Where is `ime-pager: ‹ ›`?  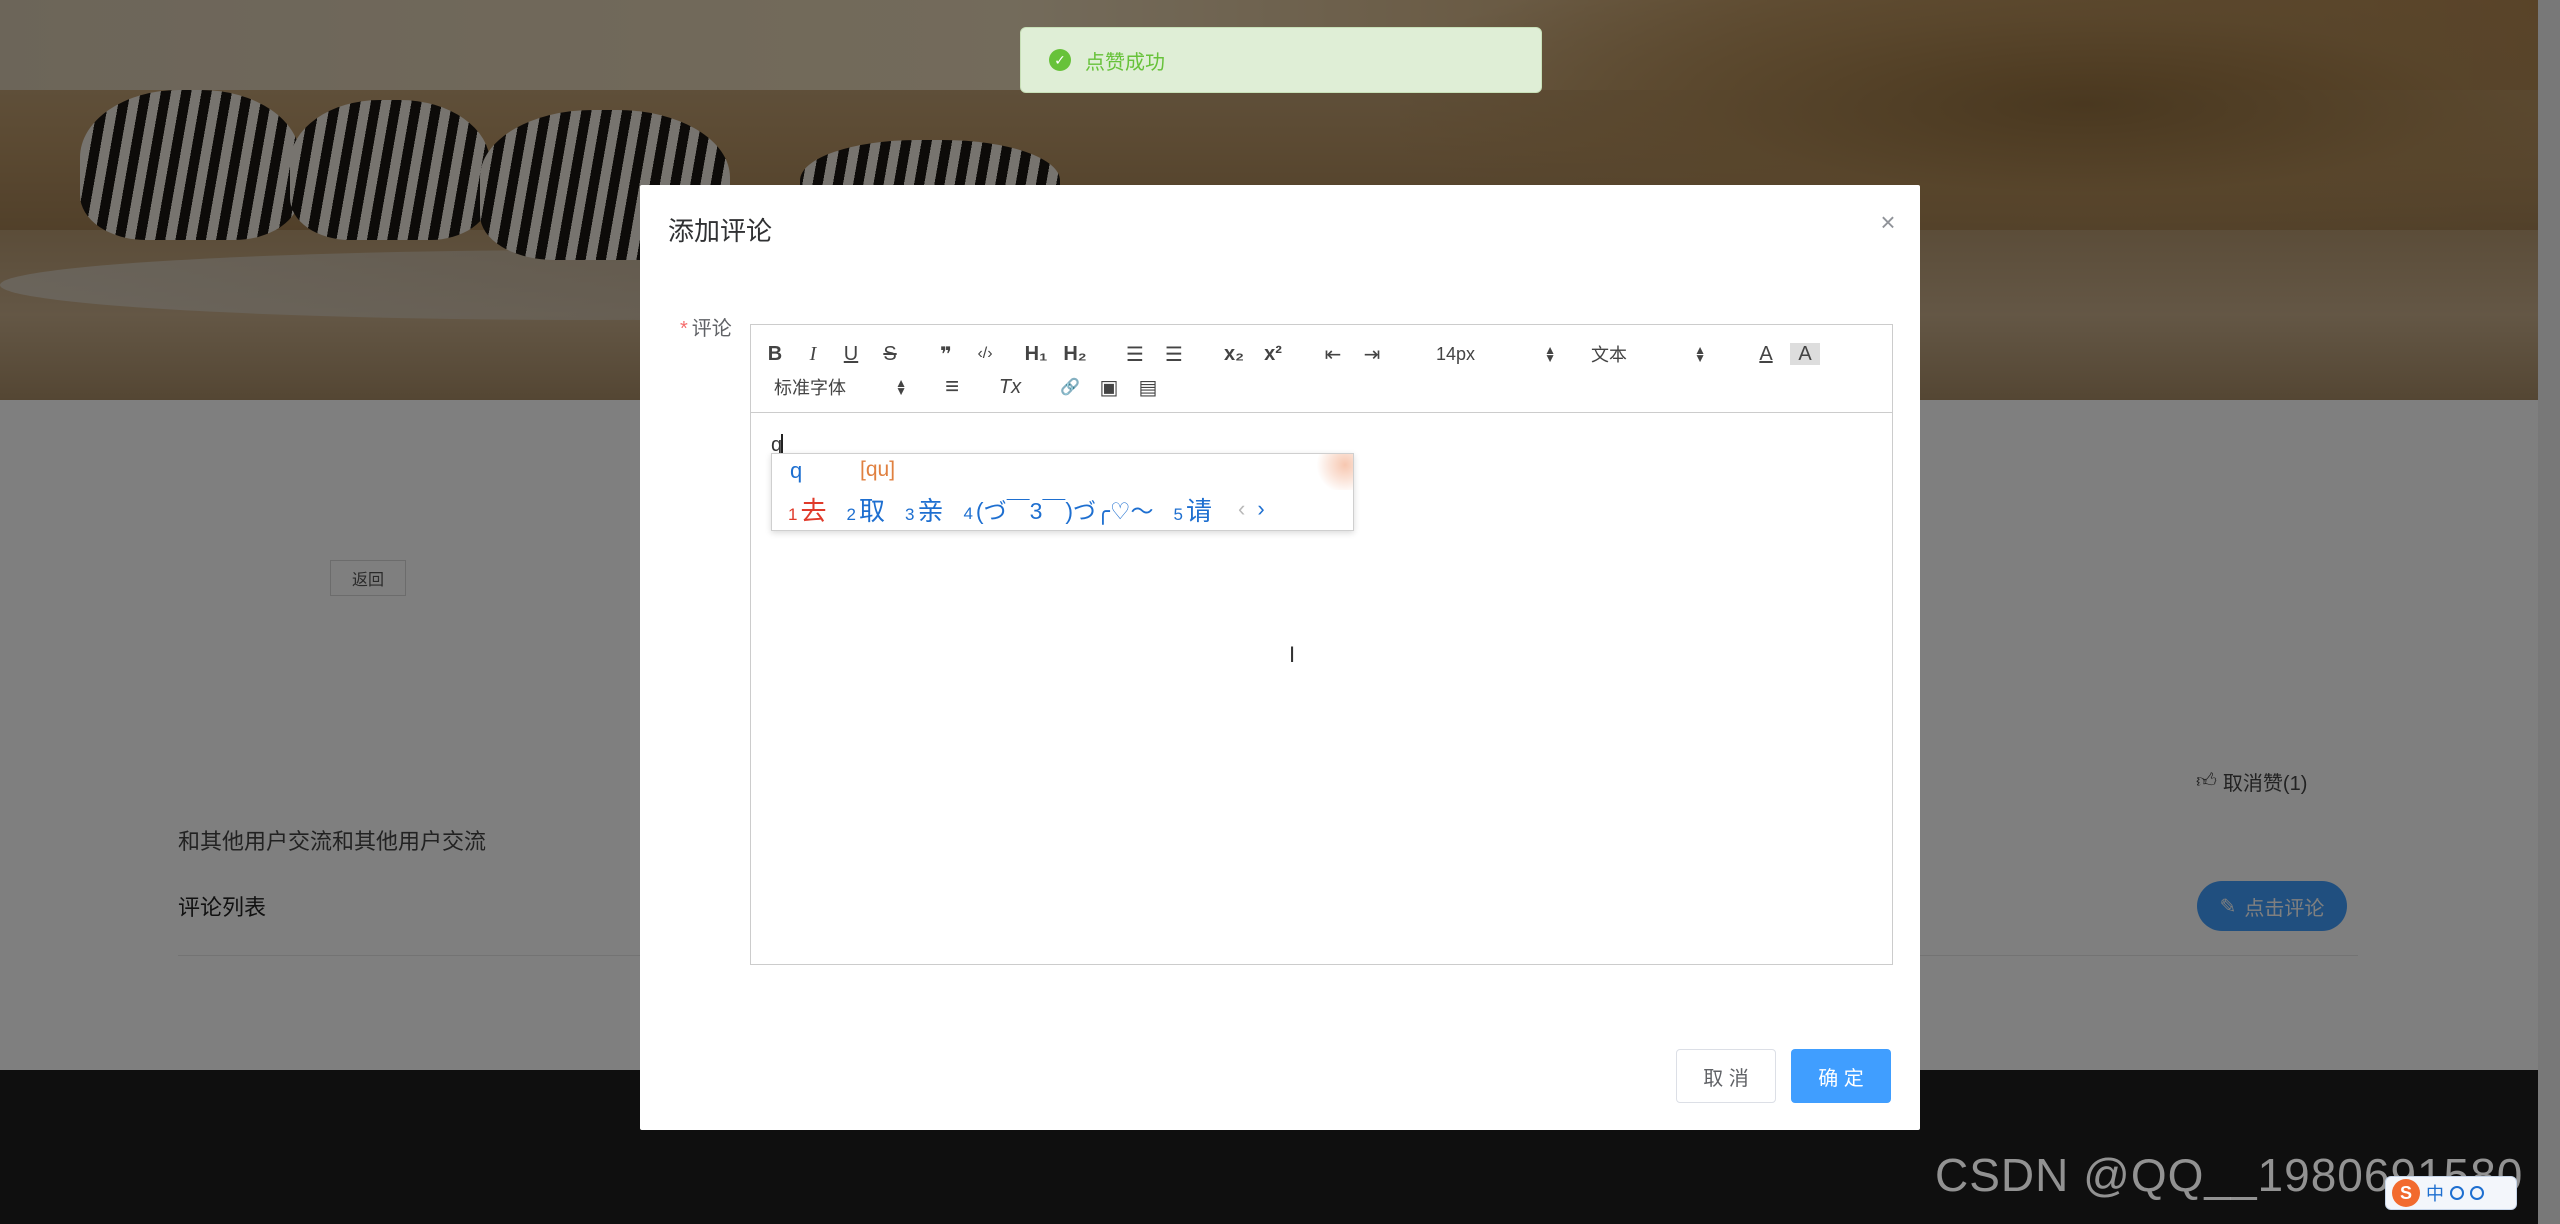
ime-pager: ‹ › is located at coordinates (1251, 509).